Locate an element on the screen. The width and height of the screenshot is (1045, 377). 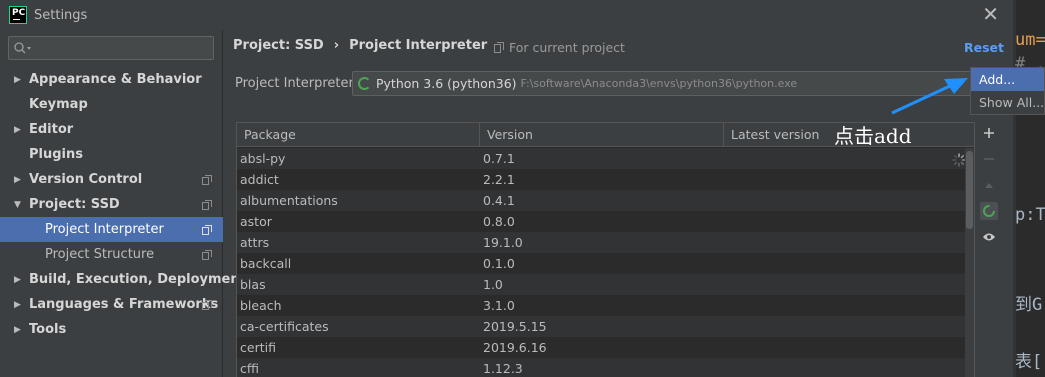
cell-version: 0.8.0 is located at coordinates (499, 221).